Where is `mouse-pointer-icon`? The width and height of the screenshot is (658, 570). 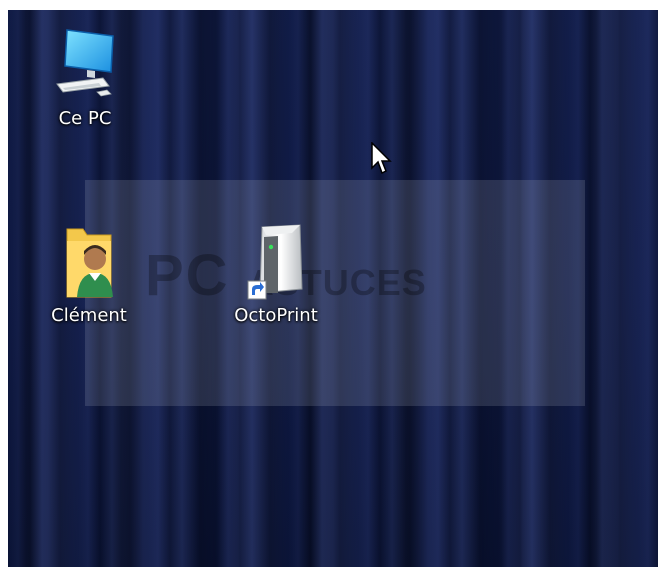 mouse-pointer-icon is located at coordinates (382, 160).